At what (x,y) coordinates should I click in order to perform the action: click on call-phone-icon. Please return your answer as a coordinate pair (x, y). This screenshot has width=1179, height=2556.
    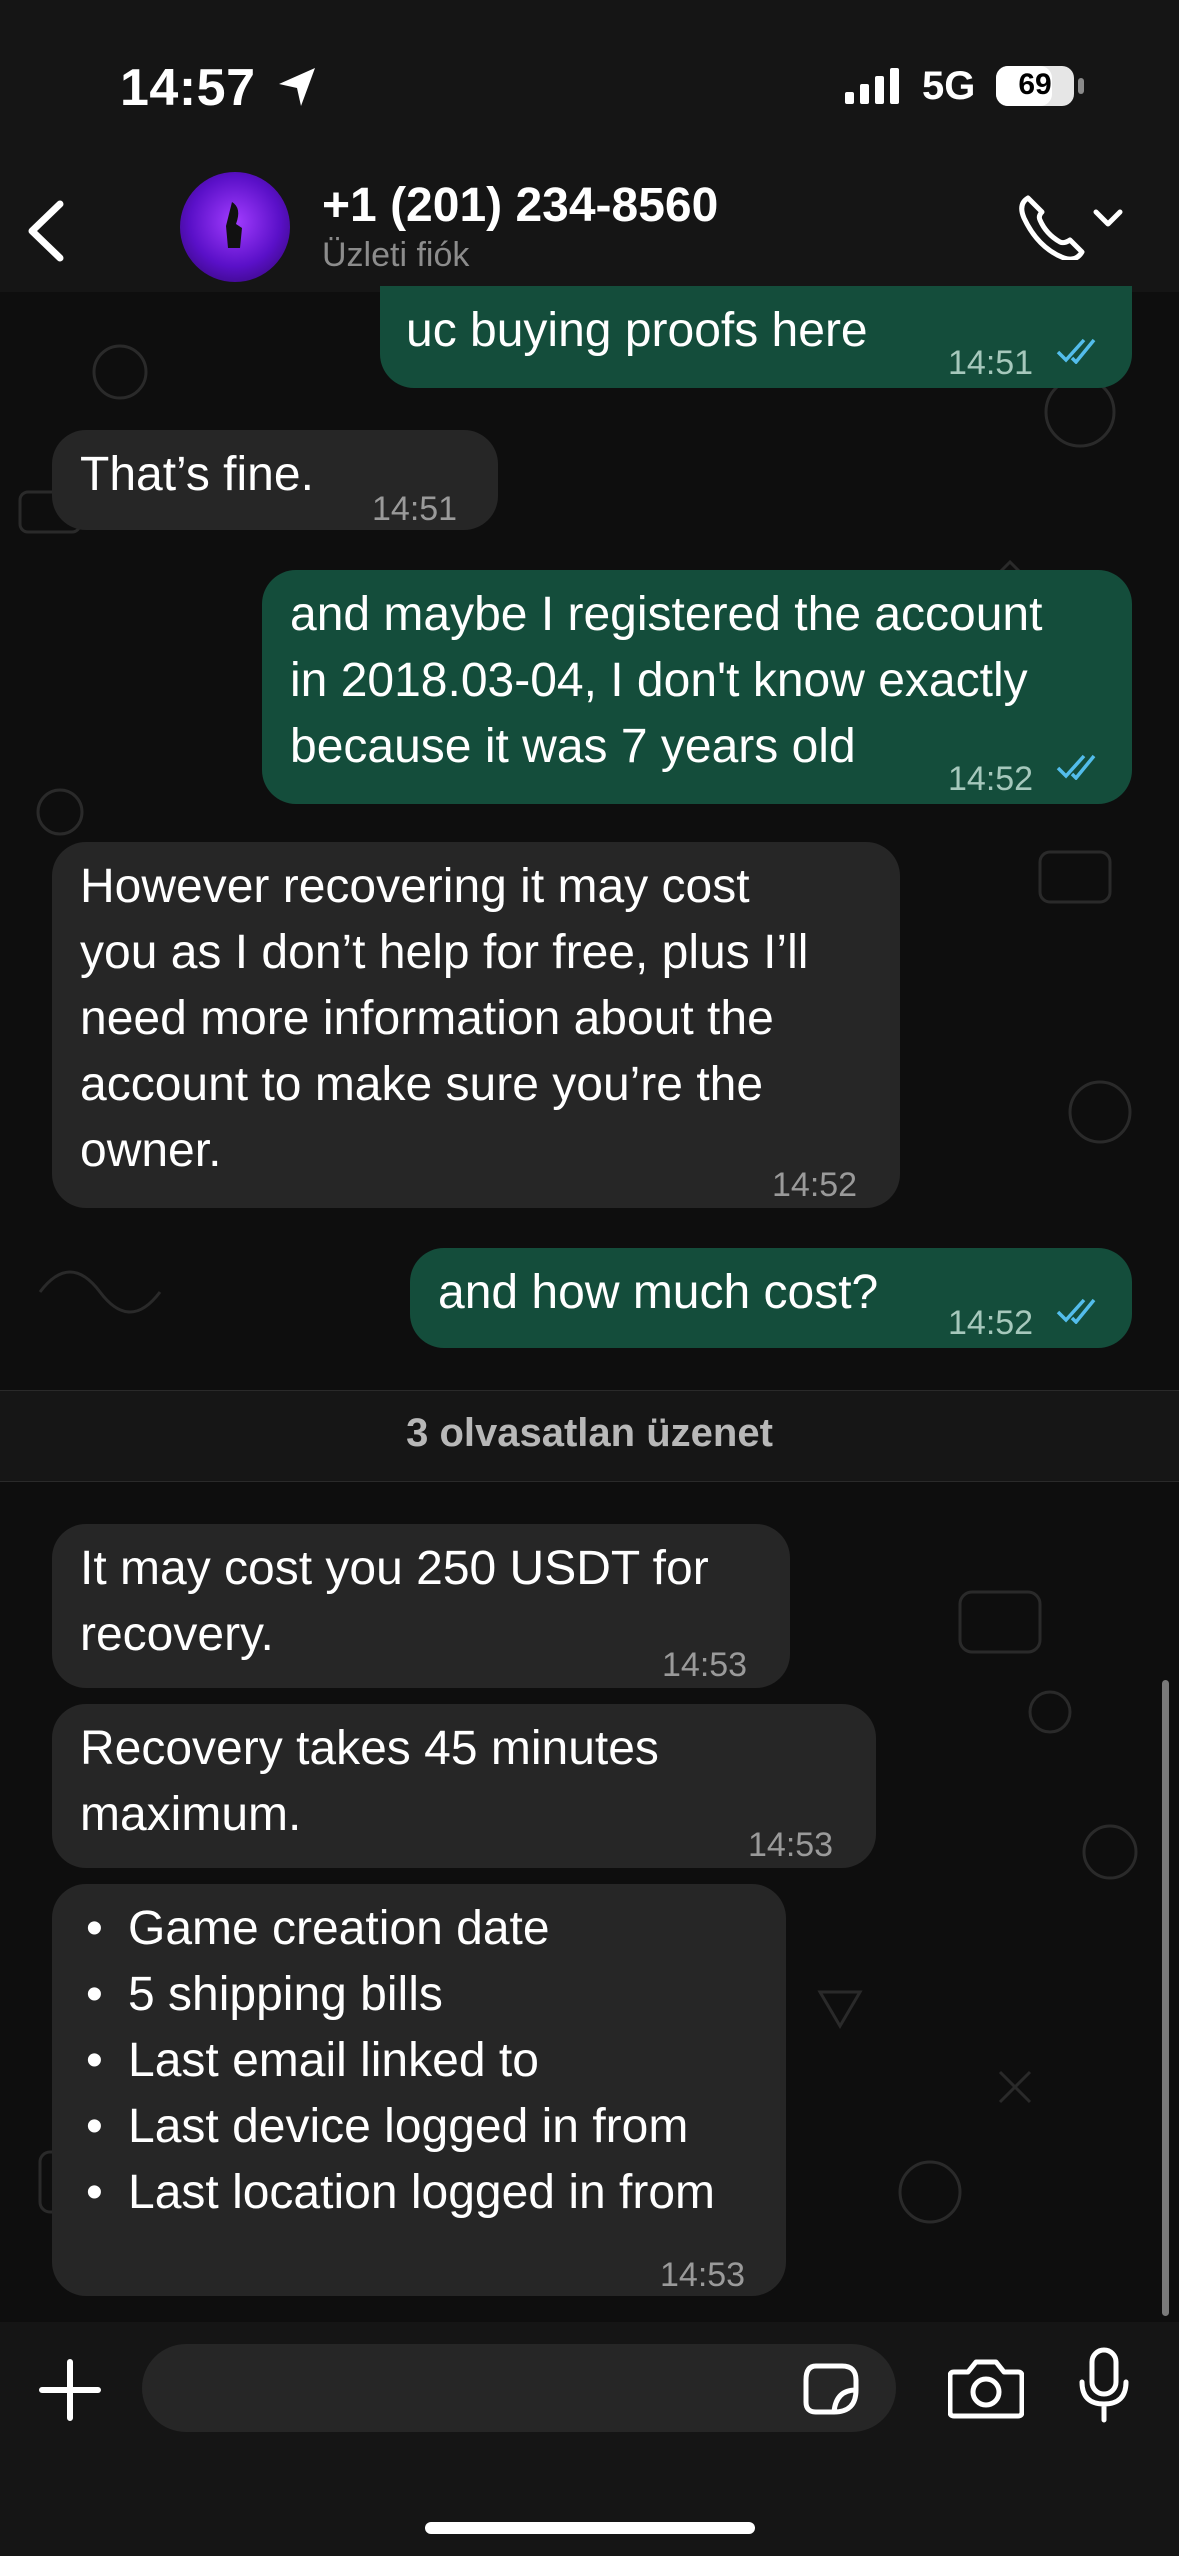
    Looking at the image, I should click on (1071, 225).